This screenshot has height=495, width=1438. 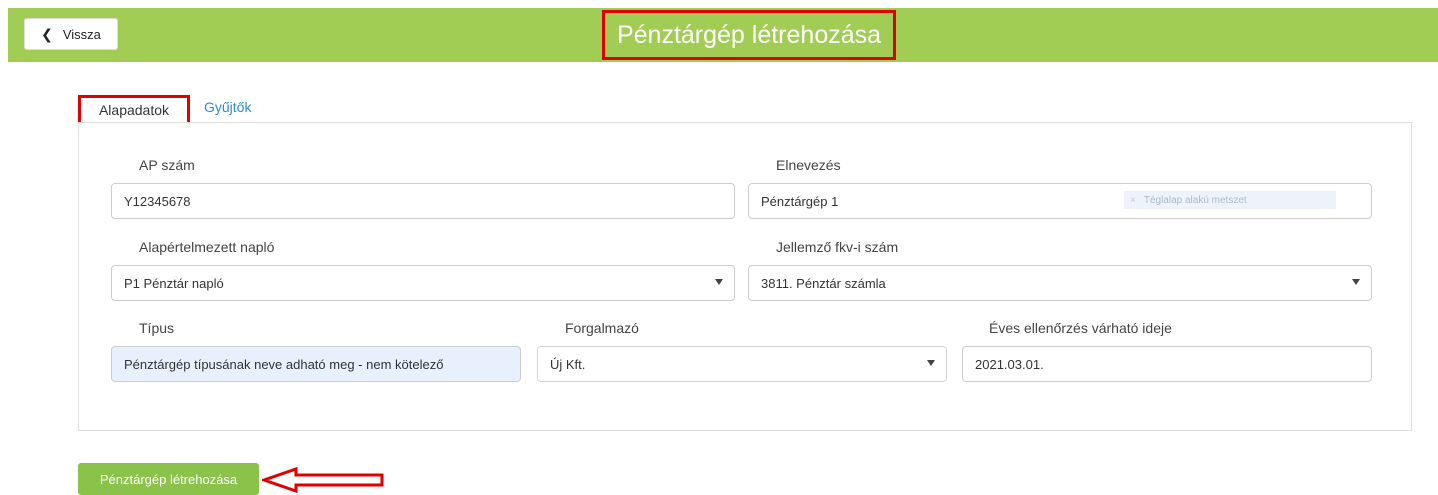 What do you see at coordinates (168, 479) in the screenshot?
I see `create-register-button: Pénztárgép létrehozása` at bounding box center [168, 479].